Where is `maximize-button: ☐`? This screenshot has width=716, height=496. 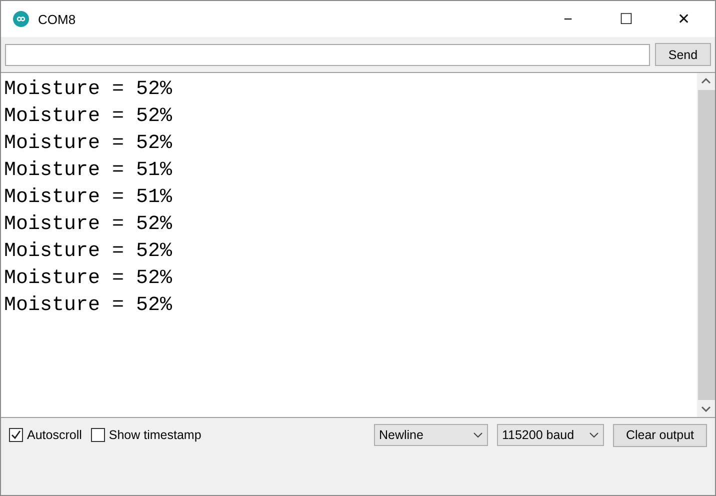
maximize-button: ☐ is located at coordinates (626, 19).